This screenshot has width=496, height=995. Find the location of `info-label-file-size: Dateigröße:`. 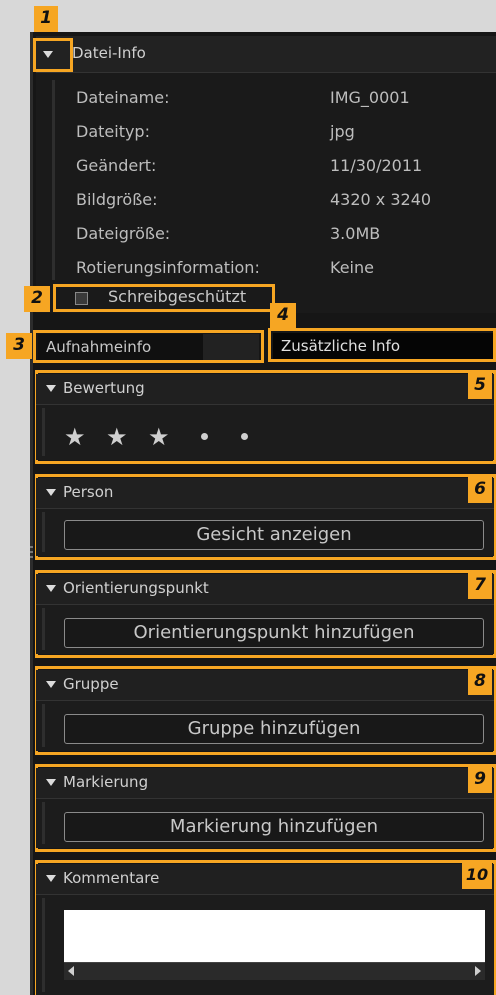

info-label-file-size: Dateigröße: is located at coordinates (123, 233).